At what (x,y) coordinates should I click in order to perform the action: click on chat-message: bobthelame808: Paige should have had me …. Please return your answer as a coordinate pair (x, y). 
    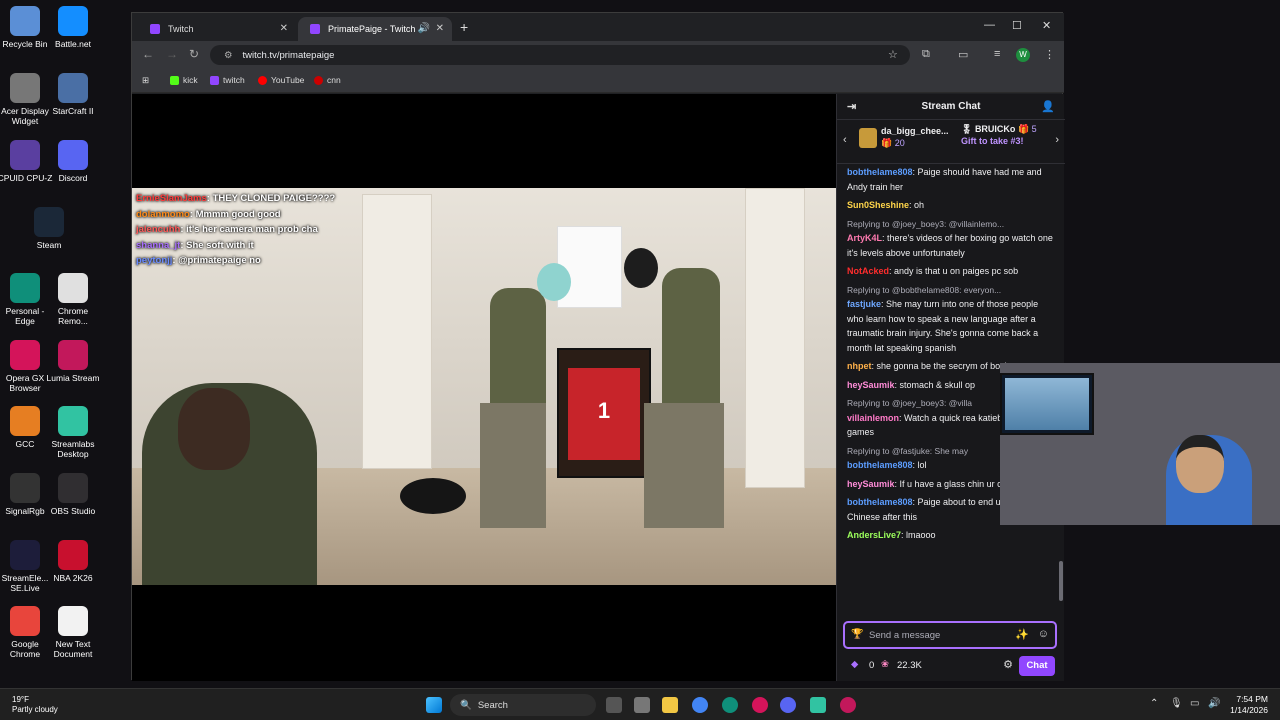
    Looking at the image, I should click on (948, 180).